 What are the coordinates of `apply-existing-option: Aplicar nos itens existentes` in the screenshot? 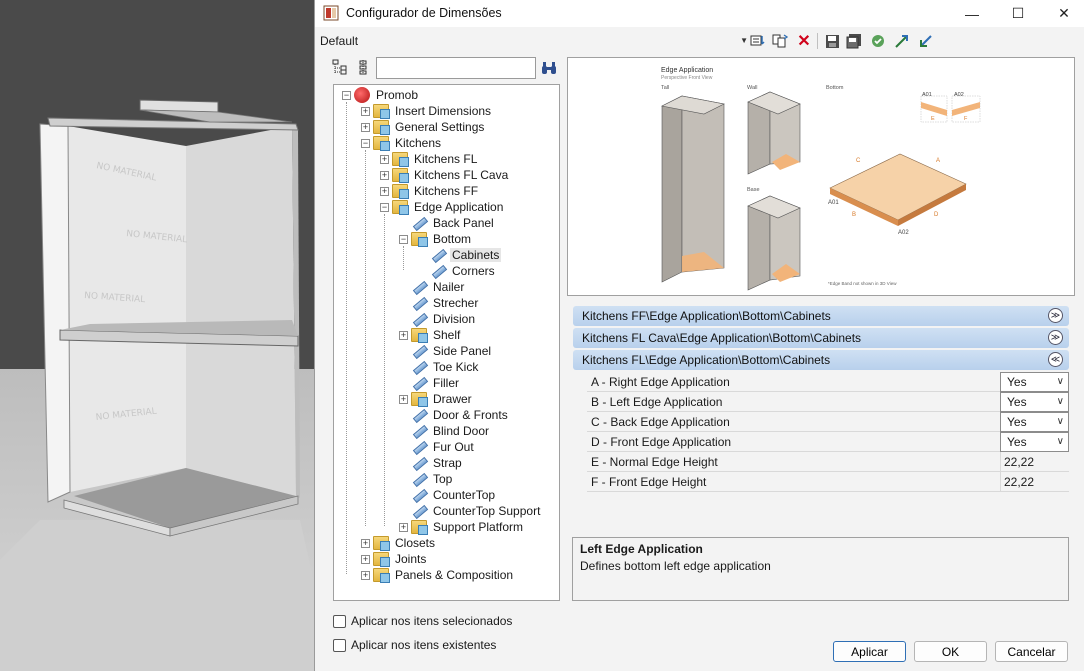 It's located at (414, 645).